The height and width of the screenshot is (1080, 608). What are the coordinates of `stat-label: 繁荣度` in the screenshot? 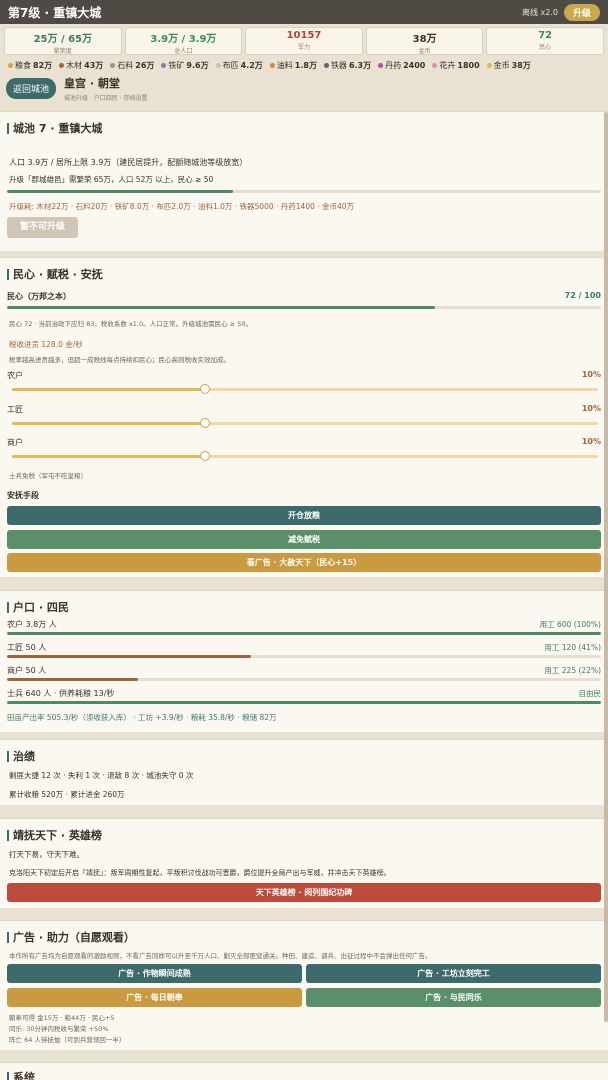 It's located at (62, 51).